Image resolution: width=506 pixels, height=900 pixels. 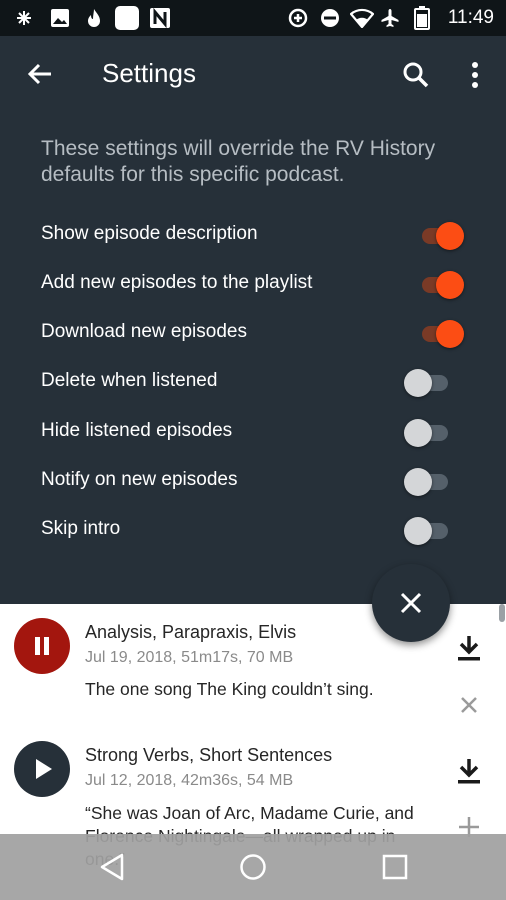 What do you see at coordinates (60, 18) in the screenshot?
I see `image-icon` at bounding box center [60, 18].